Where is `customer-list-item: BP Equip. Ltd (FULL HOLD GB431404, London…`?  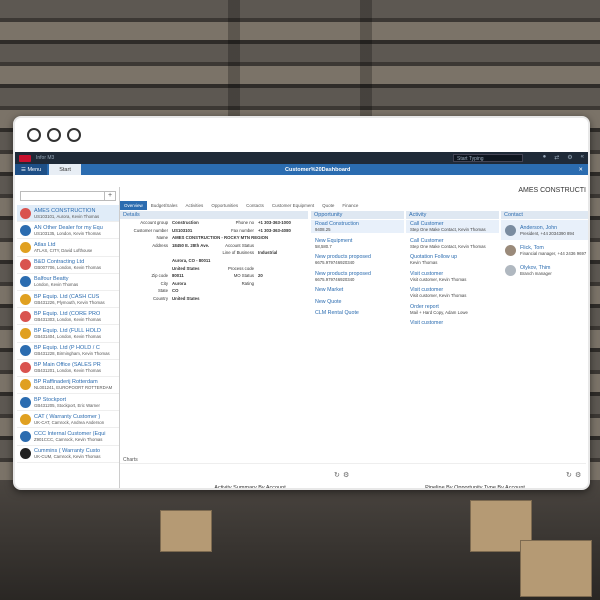
customer-list-item: BP Equip. Ltd (FULL HOLD GB431404, London… is located at coordinates (68, 334).